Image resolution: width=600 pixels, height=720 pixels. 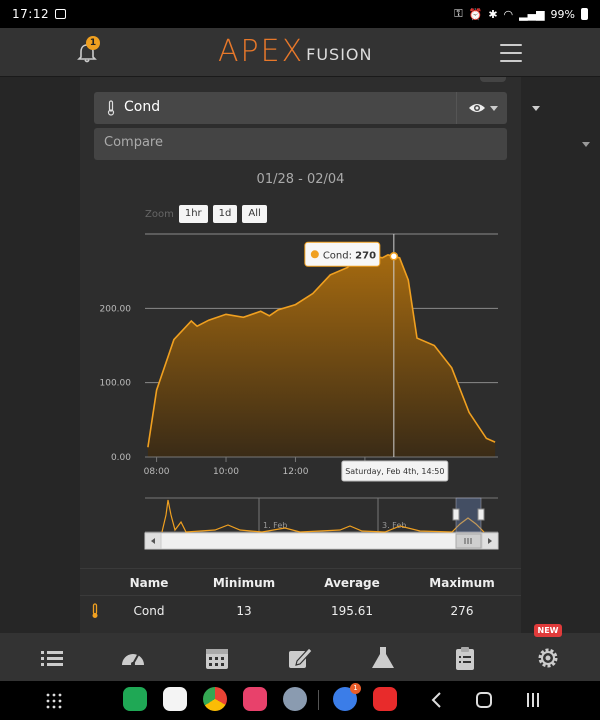 I want to click on calendar-icon, so click(x=217, y=658).